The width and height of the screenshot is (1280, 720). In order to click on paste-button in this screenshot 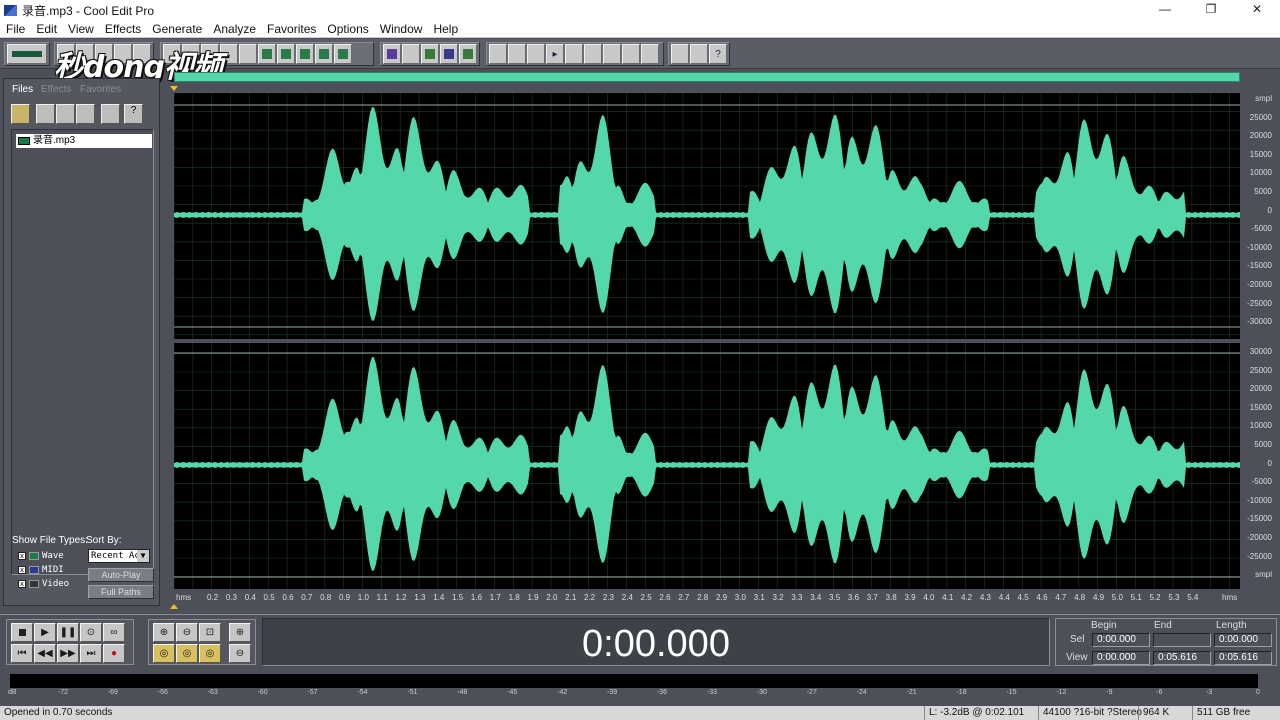, I will do `click(229, 54)`.